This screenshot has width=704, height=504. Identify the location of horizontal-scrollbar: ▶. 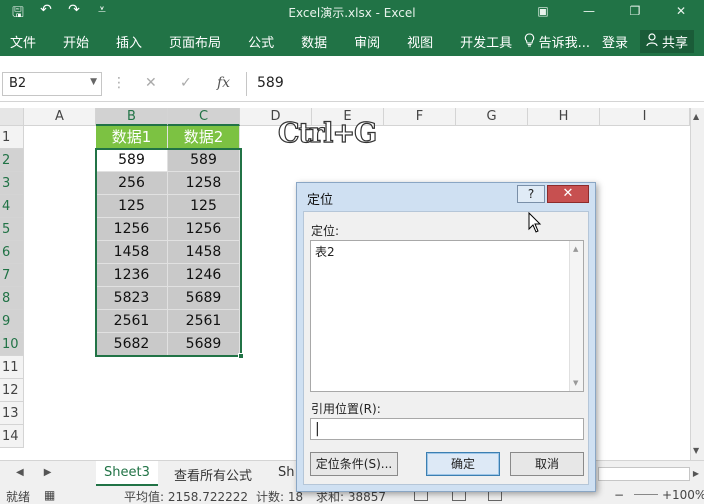
(648, 474).